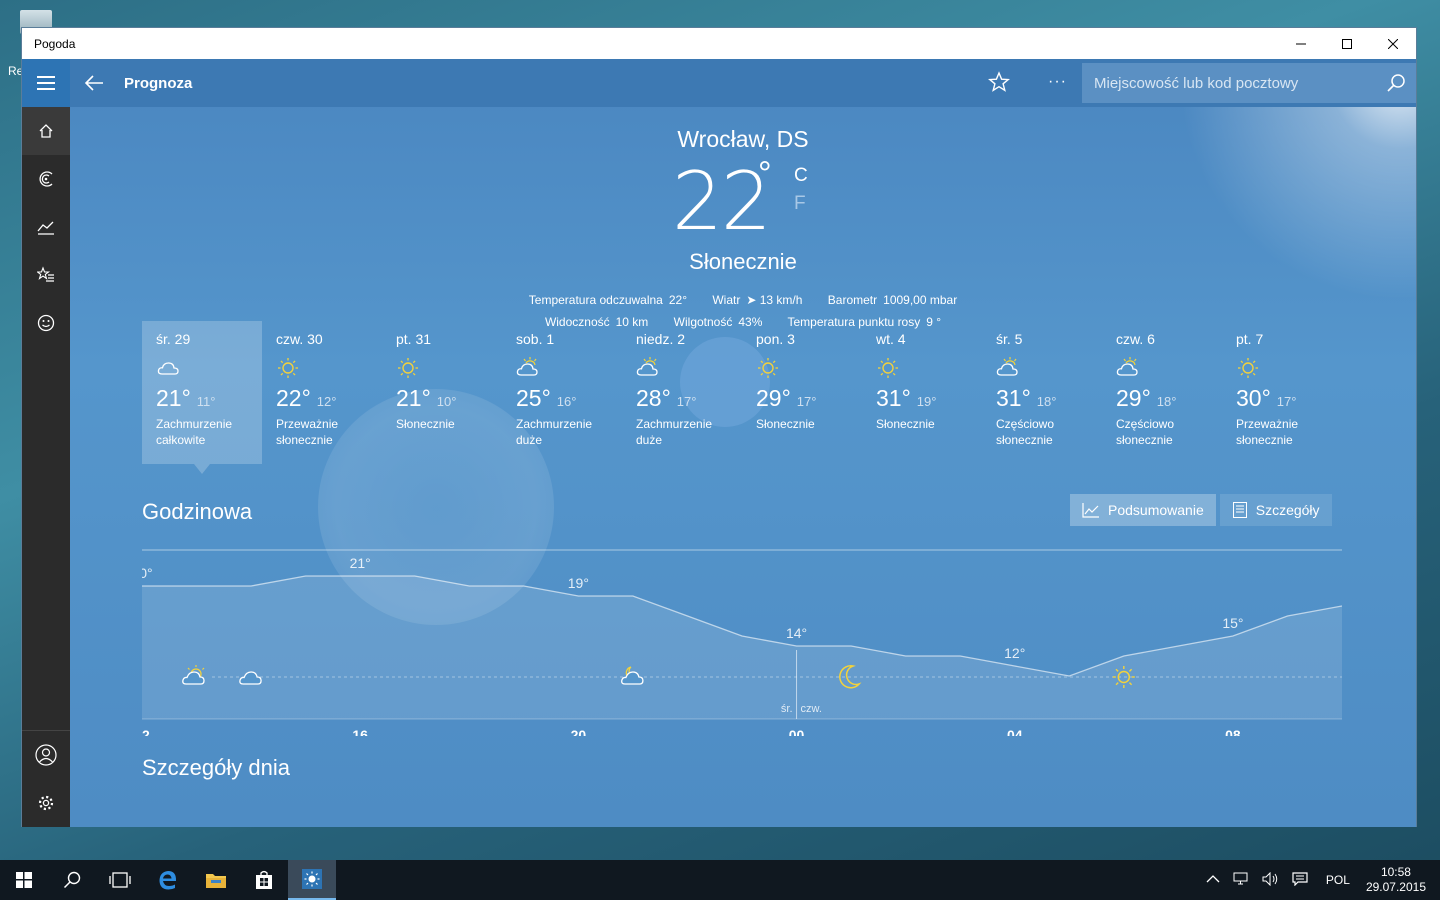 This screenshot has height=900, width=1440. Describe the element at coordinates (1162, 392) in the screenshot. I see `day-forecast-item: czw. 6 29° 18° Częściowo słonecznie` at that location.